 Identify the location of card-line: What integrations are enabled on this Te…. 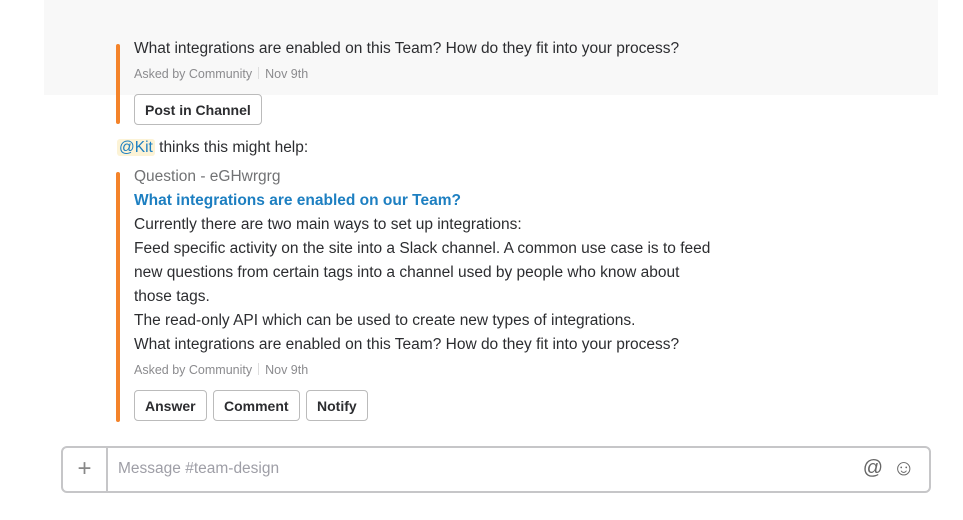
(407, 344).